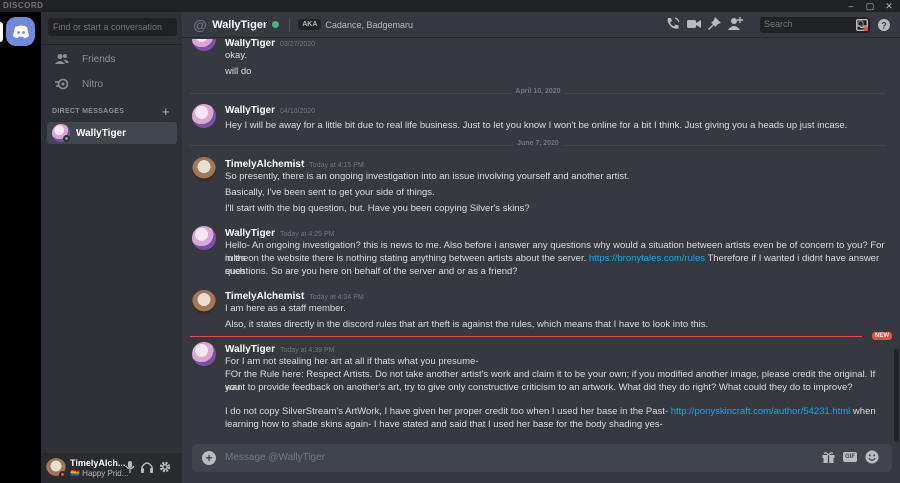 The height and width of the screenshot is (483, 900). Describe the element at coordinates (896, 241) in the screenshot. I see `message-scrollbar` at that location.